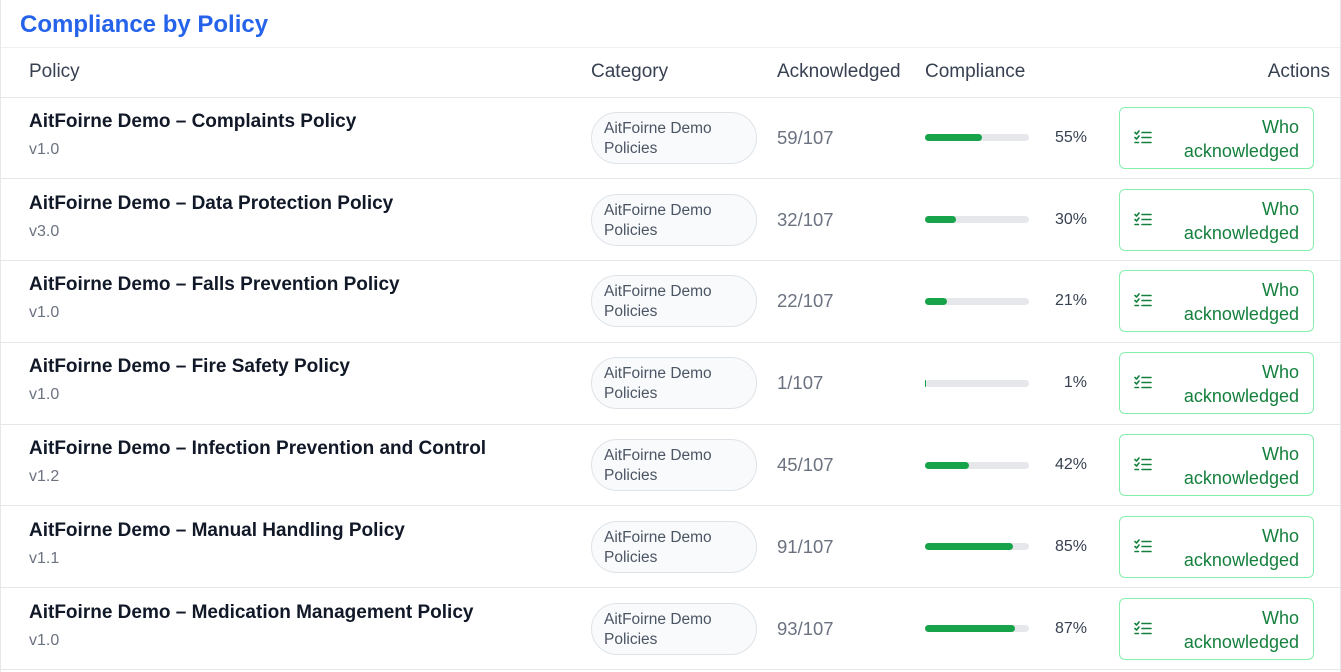  Describe the element at coordinates (805, 465) in the screenshot. I see `acknowledged-count: 45/107` at that location.